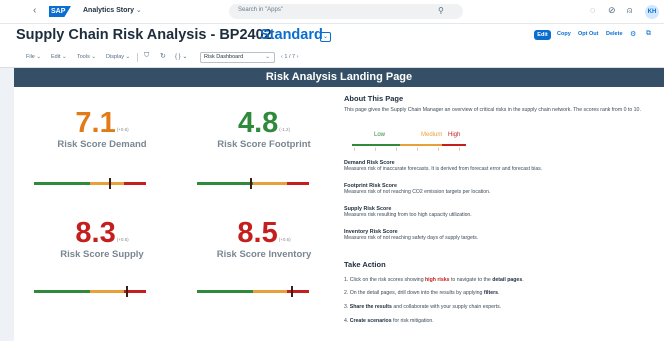 The height and width of the screenshot is (341, 664). Describe the element at coordinates (95, 233) in the screenshot. I see `kpi-value: 8.3` at that location.